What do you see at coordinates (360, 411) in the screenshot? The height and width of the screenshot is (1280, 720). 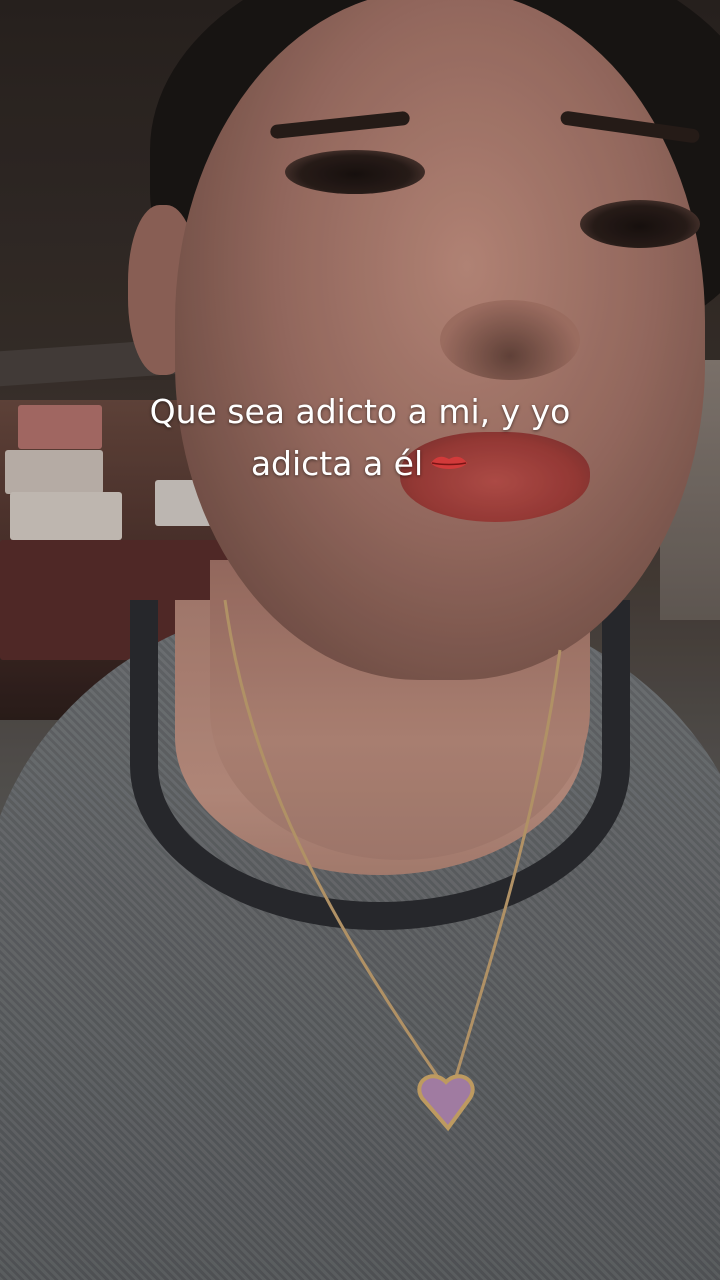 I see `caption-line-1: Que sea adicto a mi, y yo` at bounding box center [360, 411].